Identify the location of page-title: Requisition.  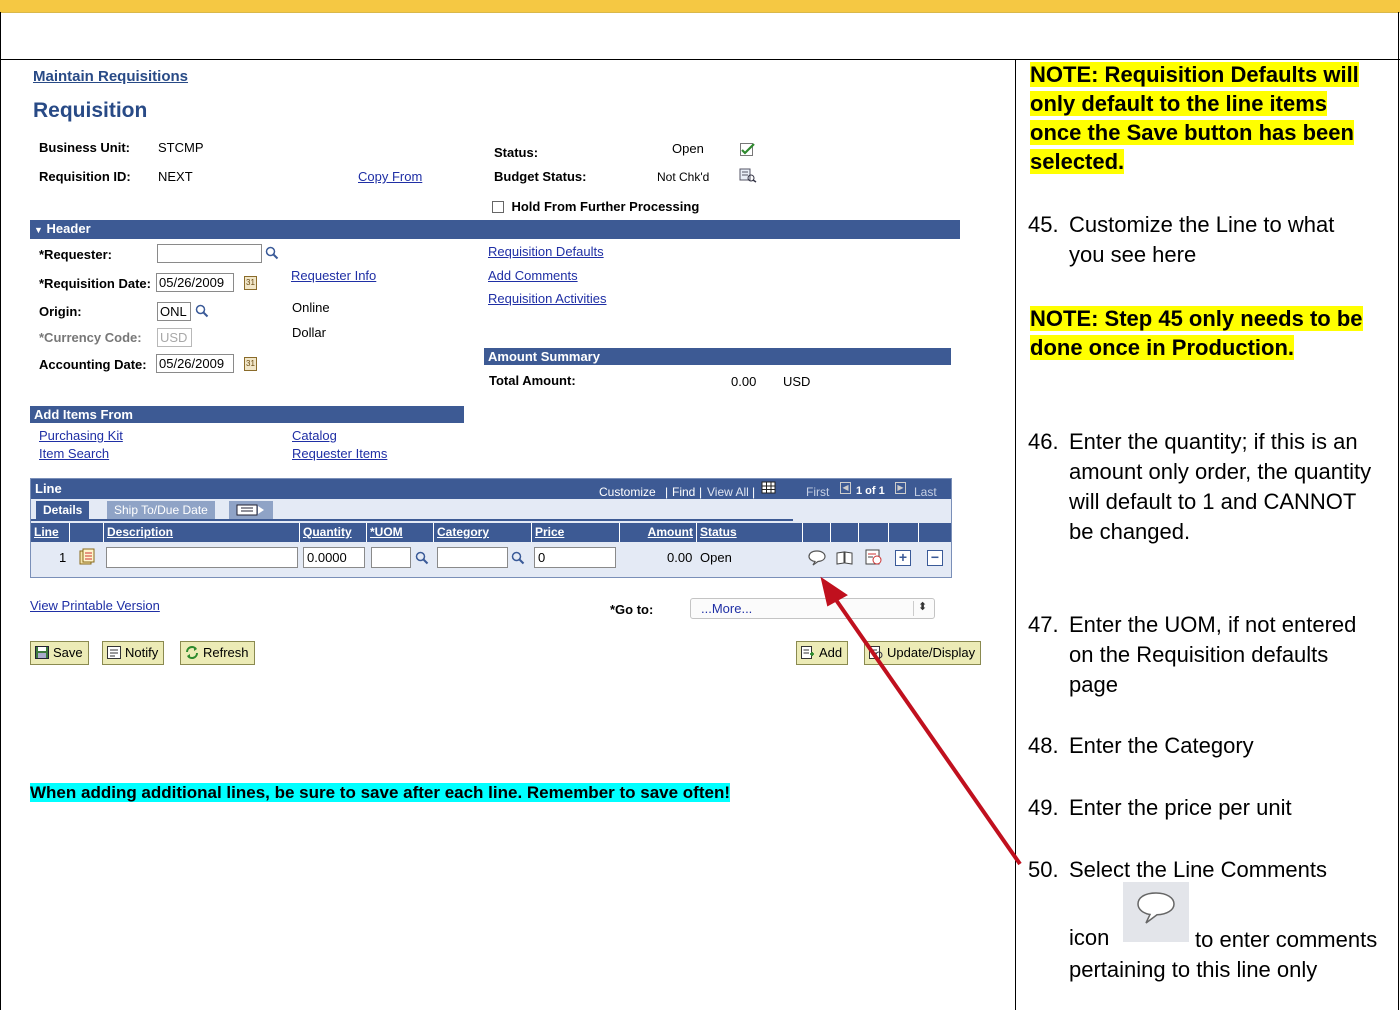
(90, 110).